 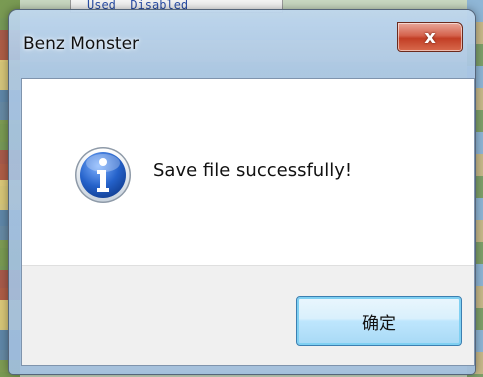 What do you see at coordinates (103, 175) in the screenshot?
I see `information-icon` at bounding box center [103, 175].